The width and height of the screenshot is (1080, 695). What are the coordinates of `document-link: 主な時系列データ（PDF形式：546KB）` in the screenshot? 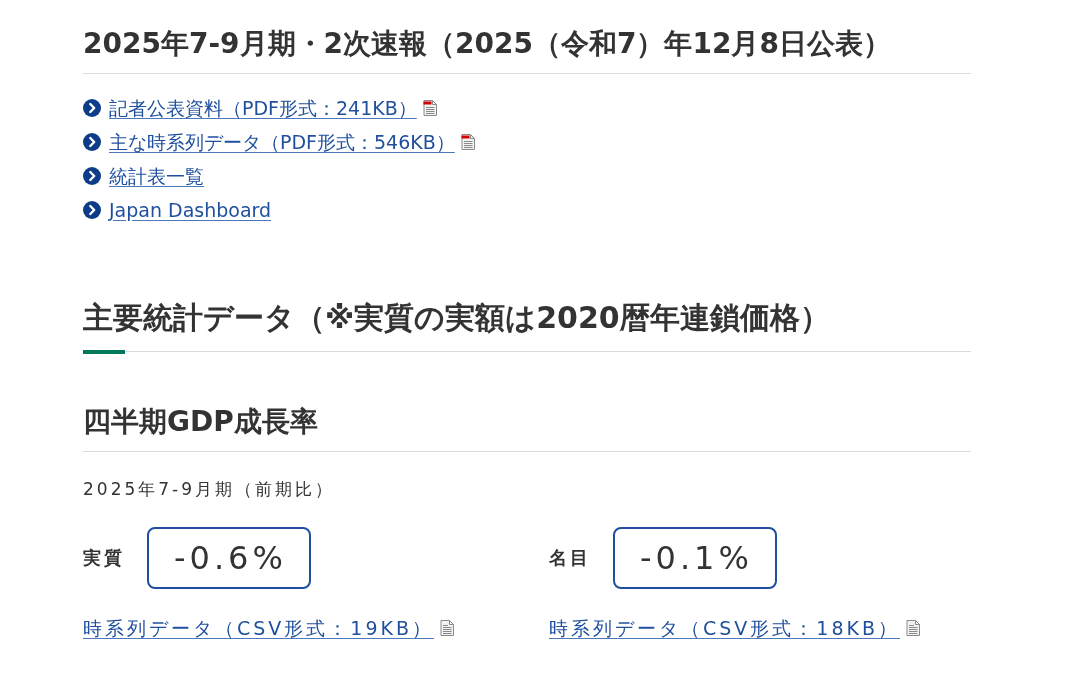 It's located at (282, 142).